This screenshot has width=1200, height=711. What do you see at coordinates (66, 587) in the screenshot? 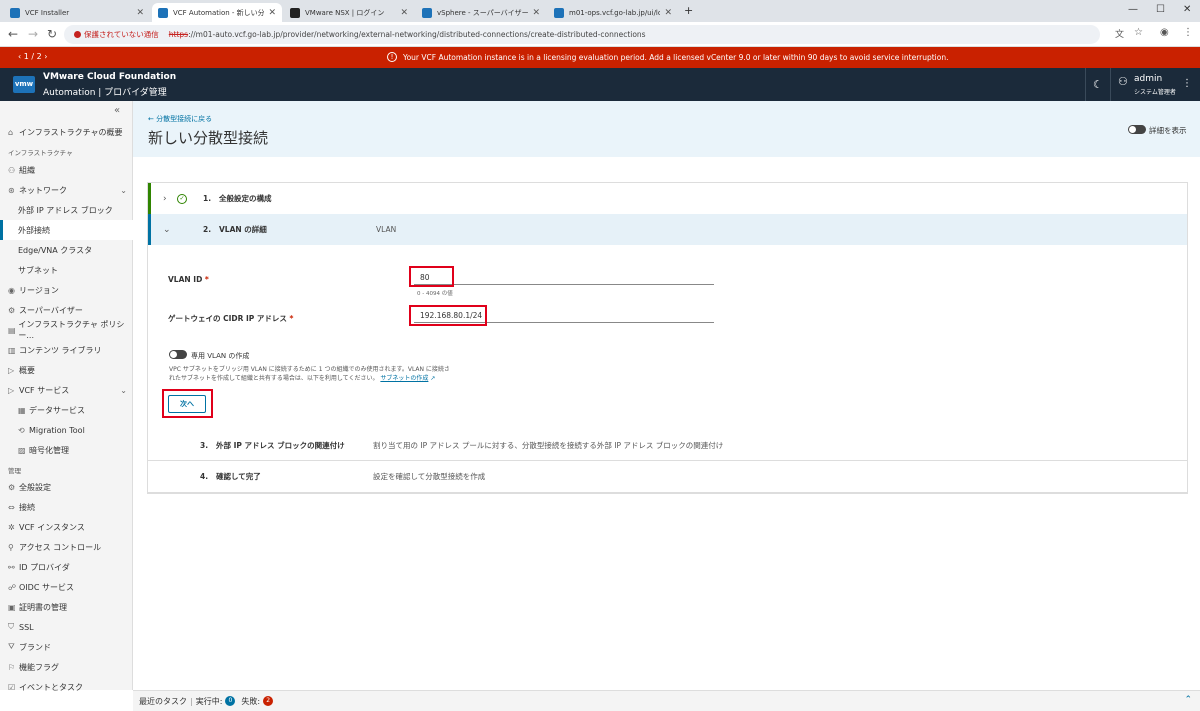
I see `sidebar-item-oidc: ☍ OIDC サービス` at bounding box center [66, 587].